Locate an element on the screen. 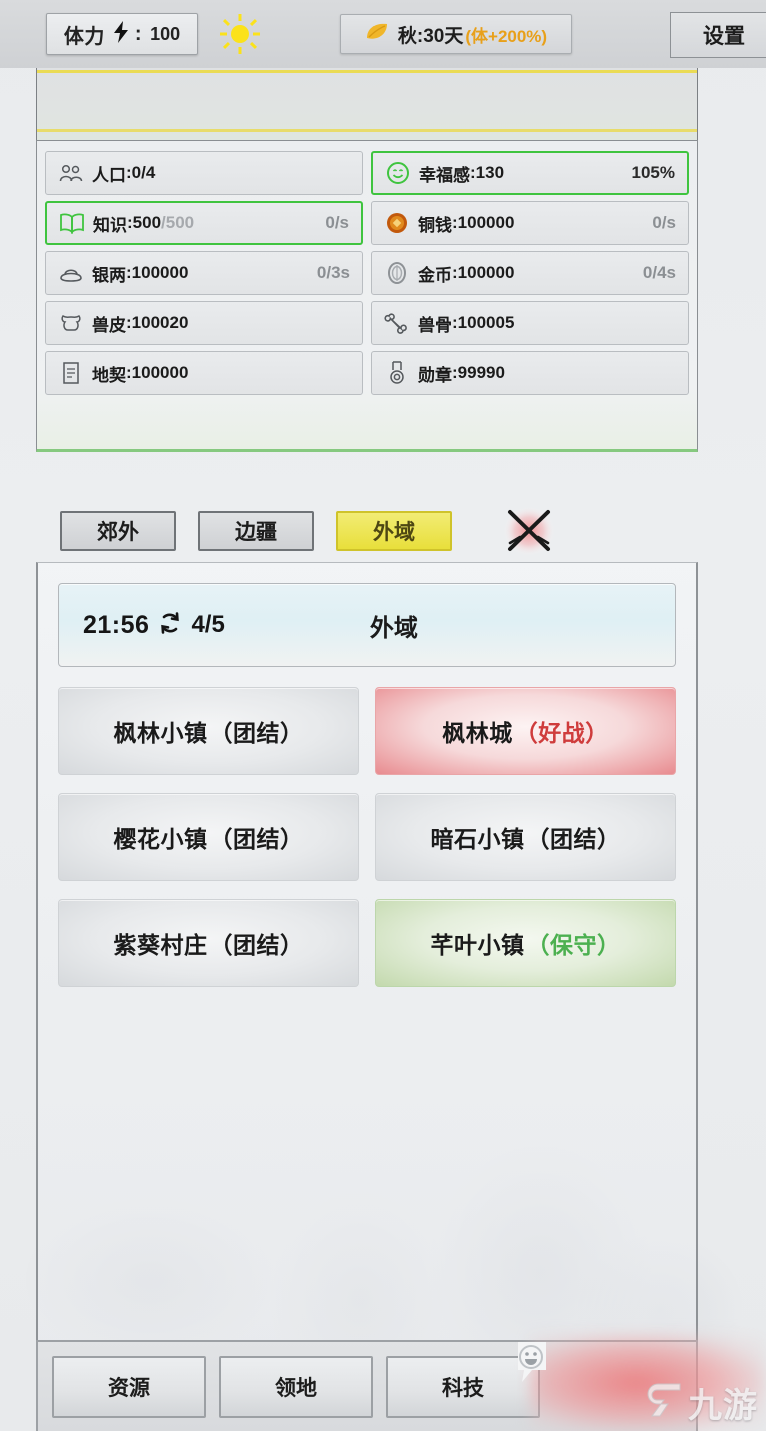  tab-outland: 外域 is located at coordinates (394, 531).